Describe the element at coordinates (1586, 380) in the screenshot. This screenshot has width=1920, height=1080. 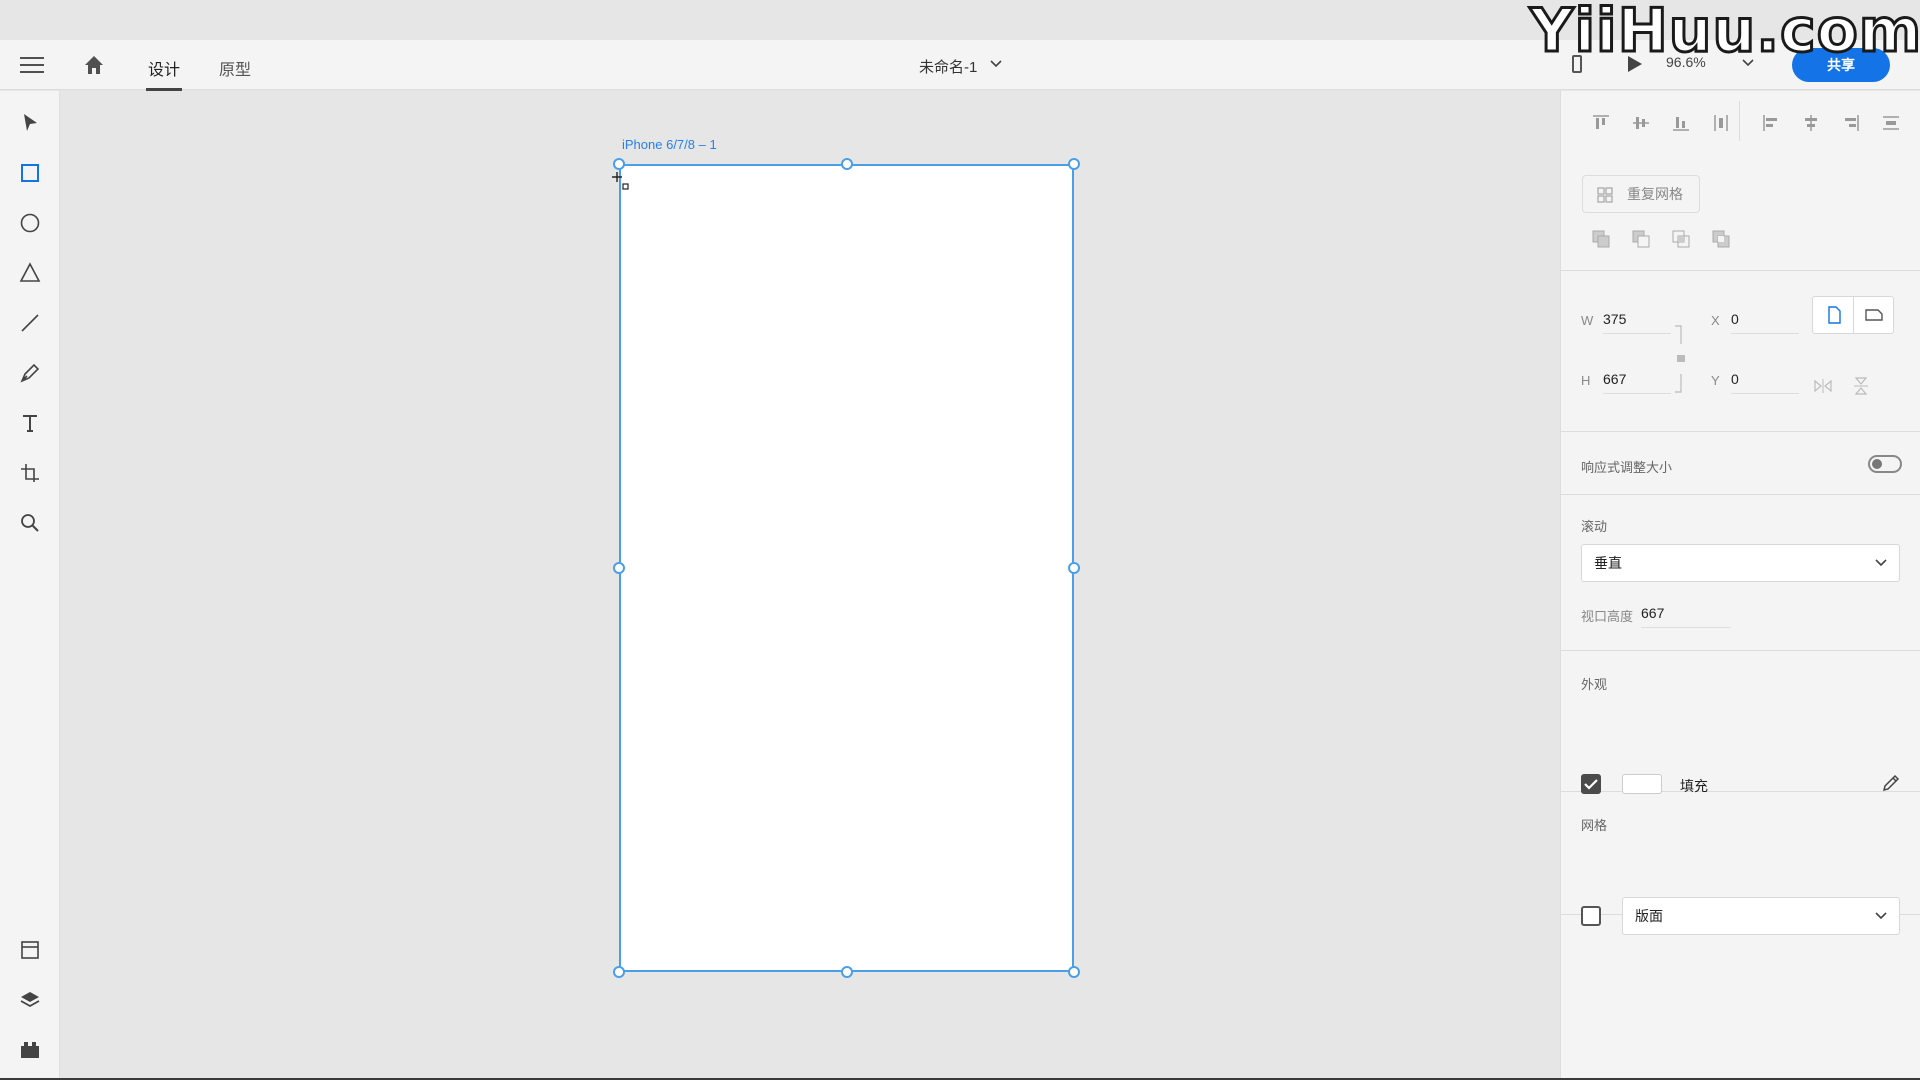
I see `height-label: H` at that location.